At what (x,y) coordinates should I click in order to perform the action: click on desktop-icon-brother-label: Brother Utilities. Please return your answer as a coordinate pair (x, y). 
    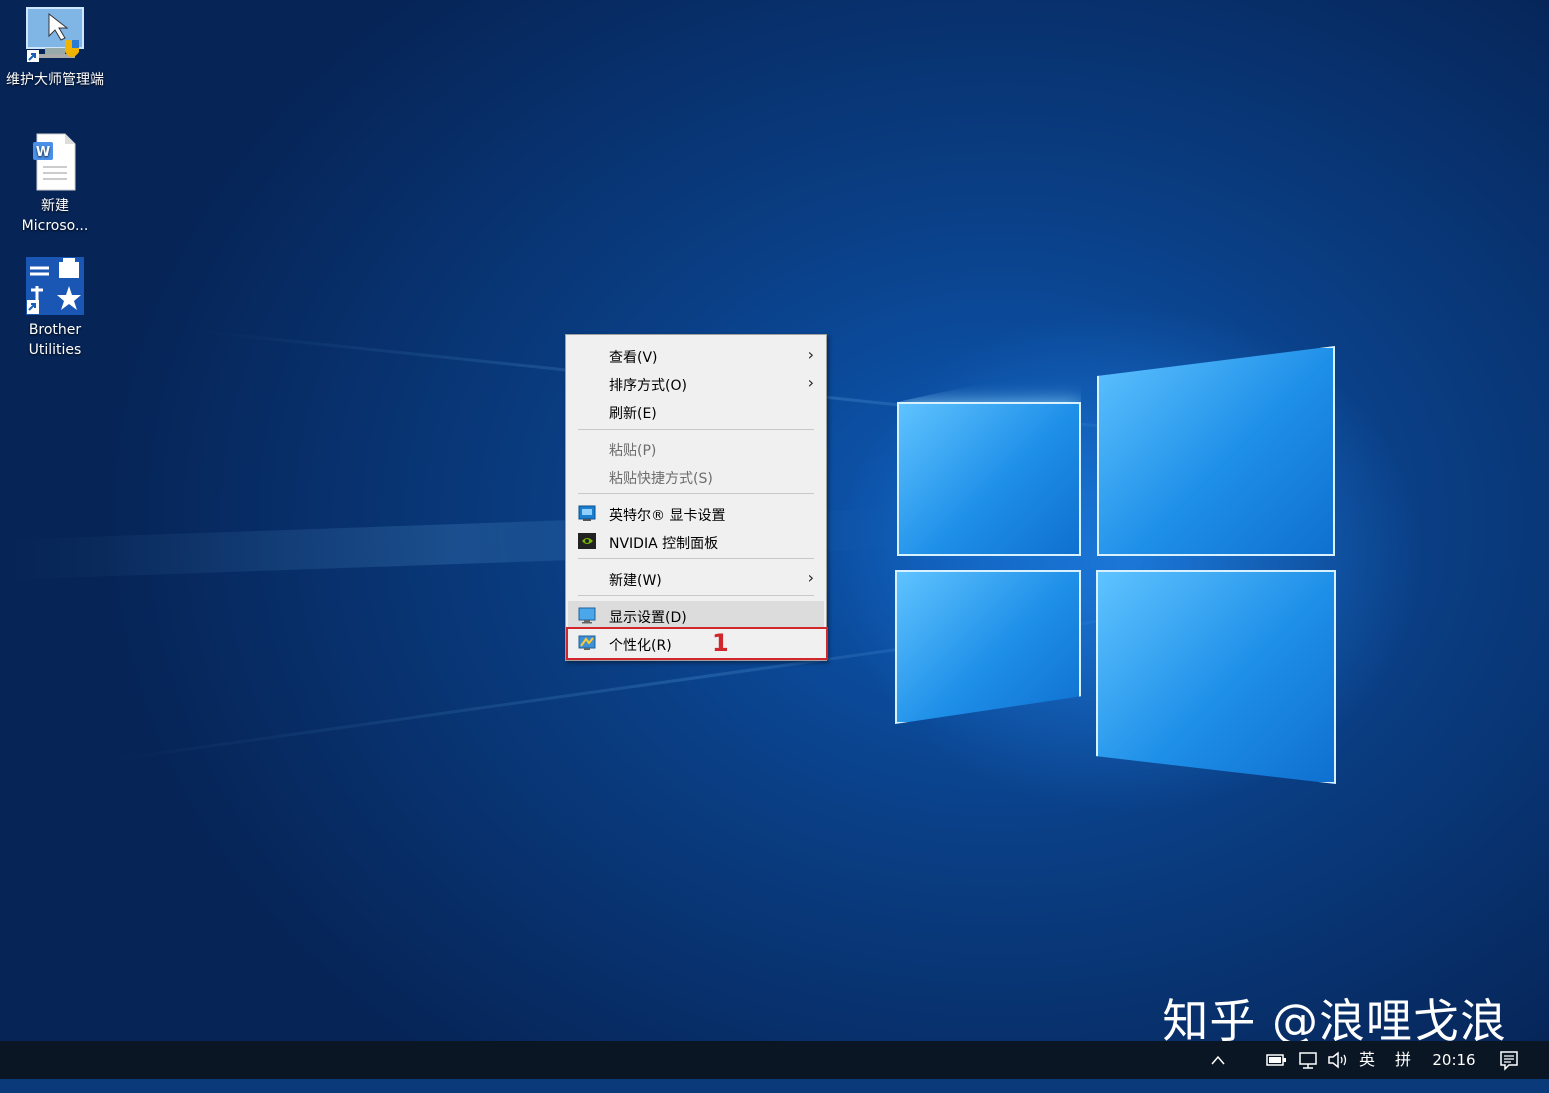
    Looking at the image, I should click on (55, 340).